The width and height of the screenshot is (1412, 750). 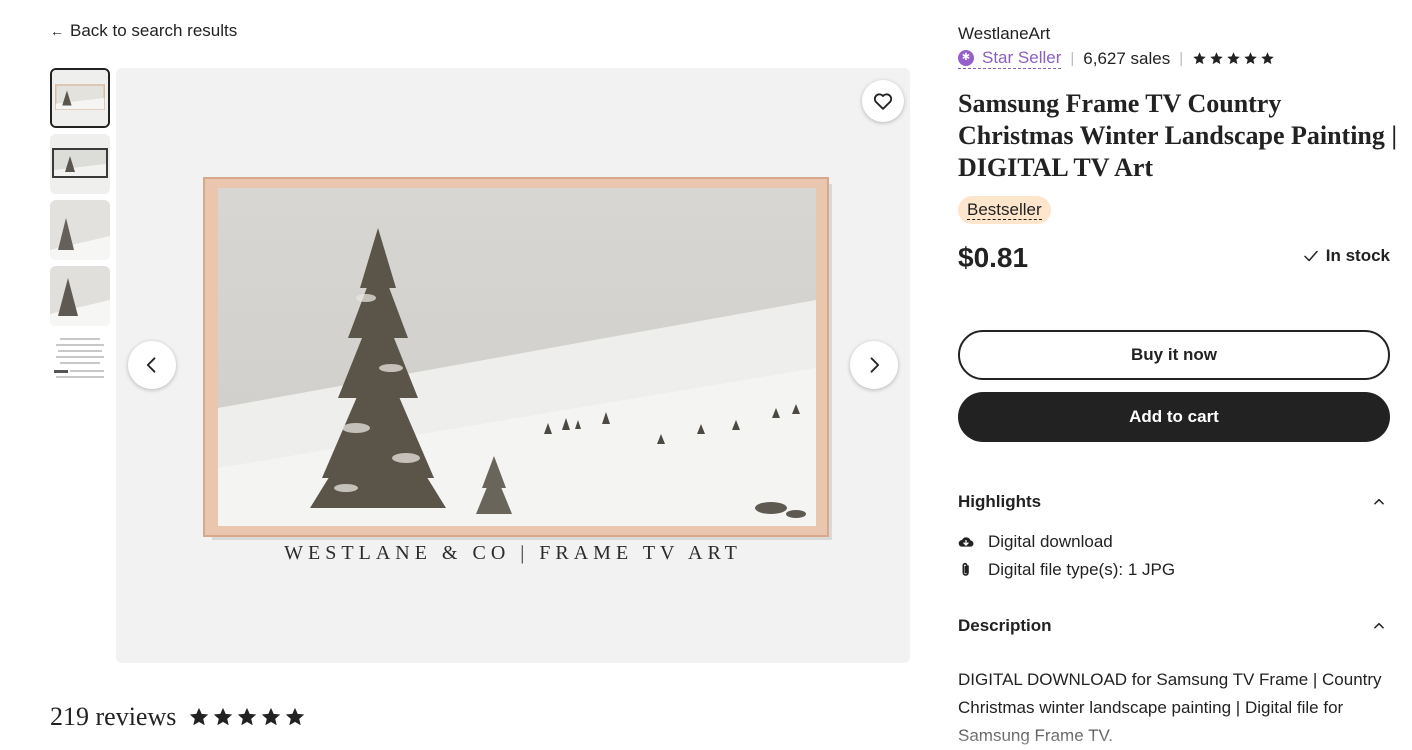 I want to click on paperclip-icon, so click(x=966, y=570).